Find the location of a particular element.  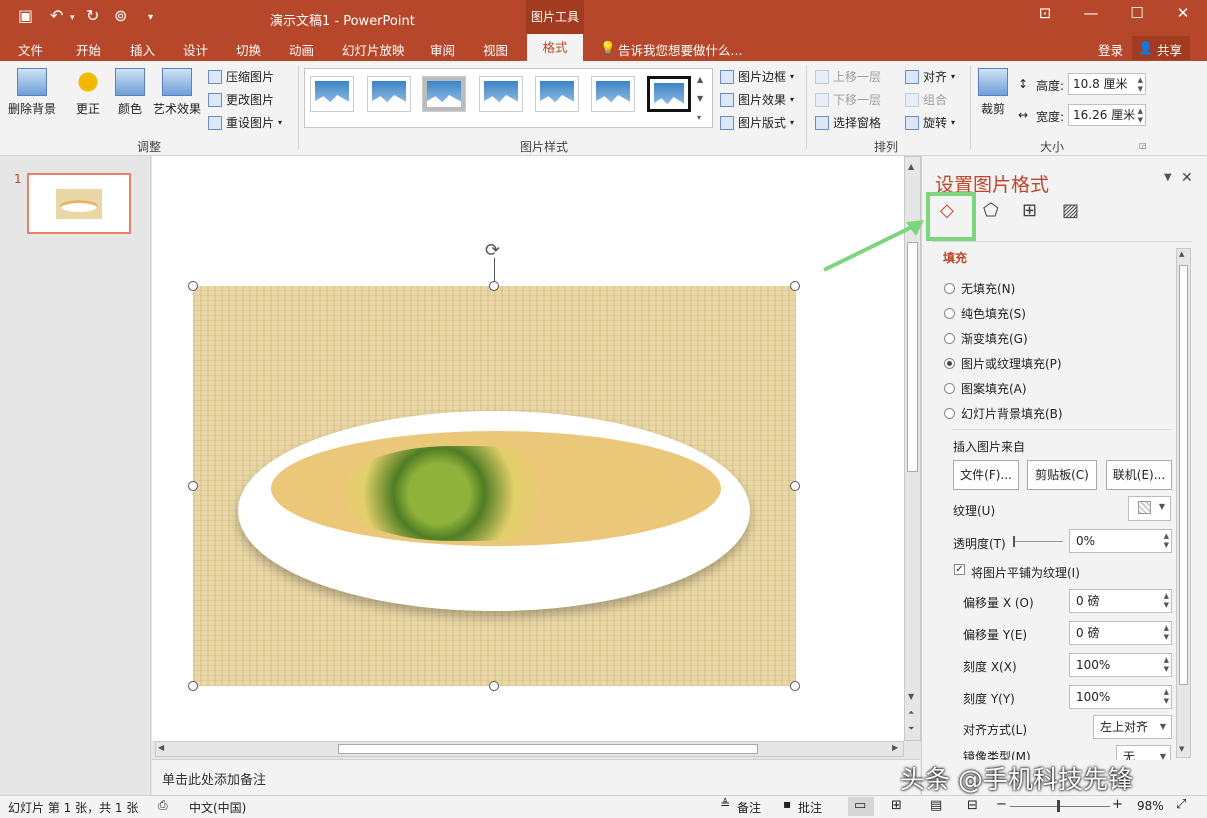

resize-handle-tr is located at coordinates (795, 286).